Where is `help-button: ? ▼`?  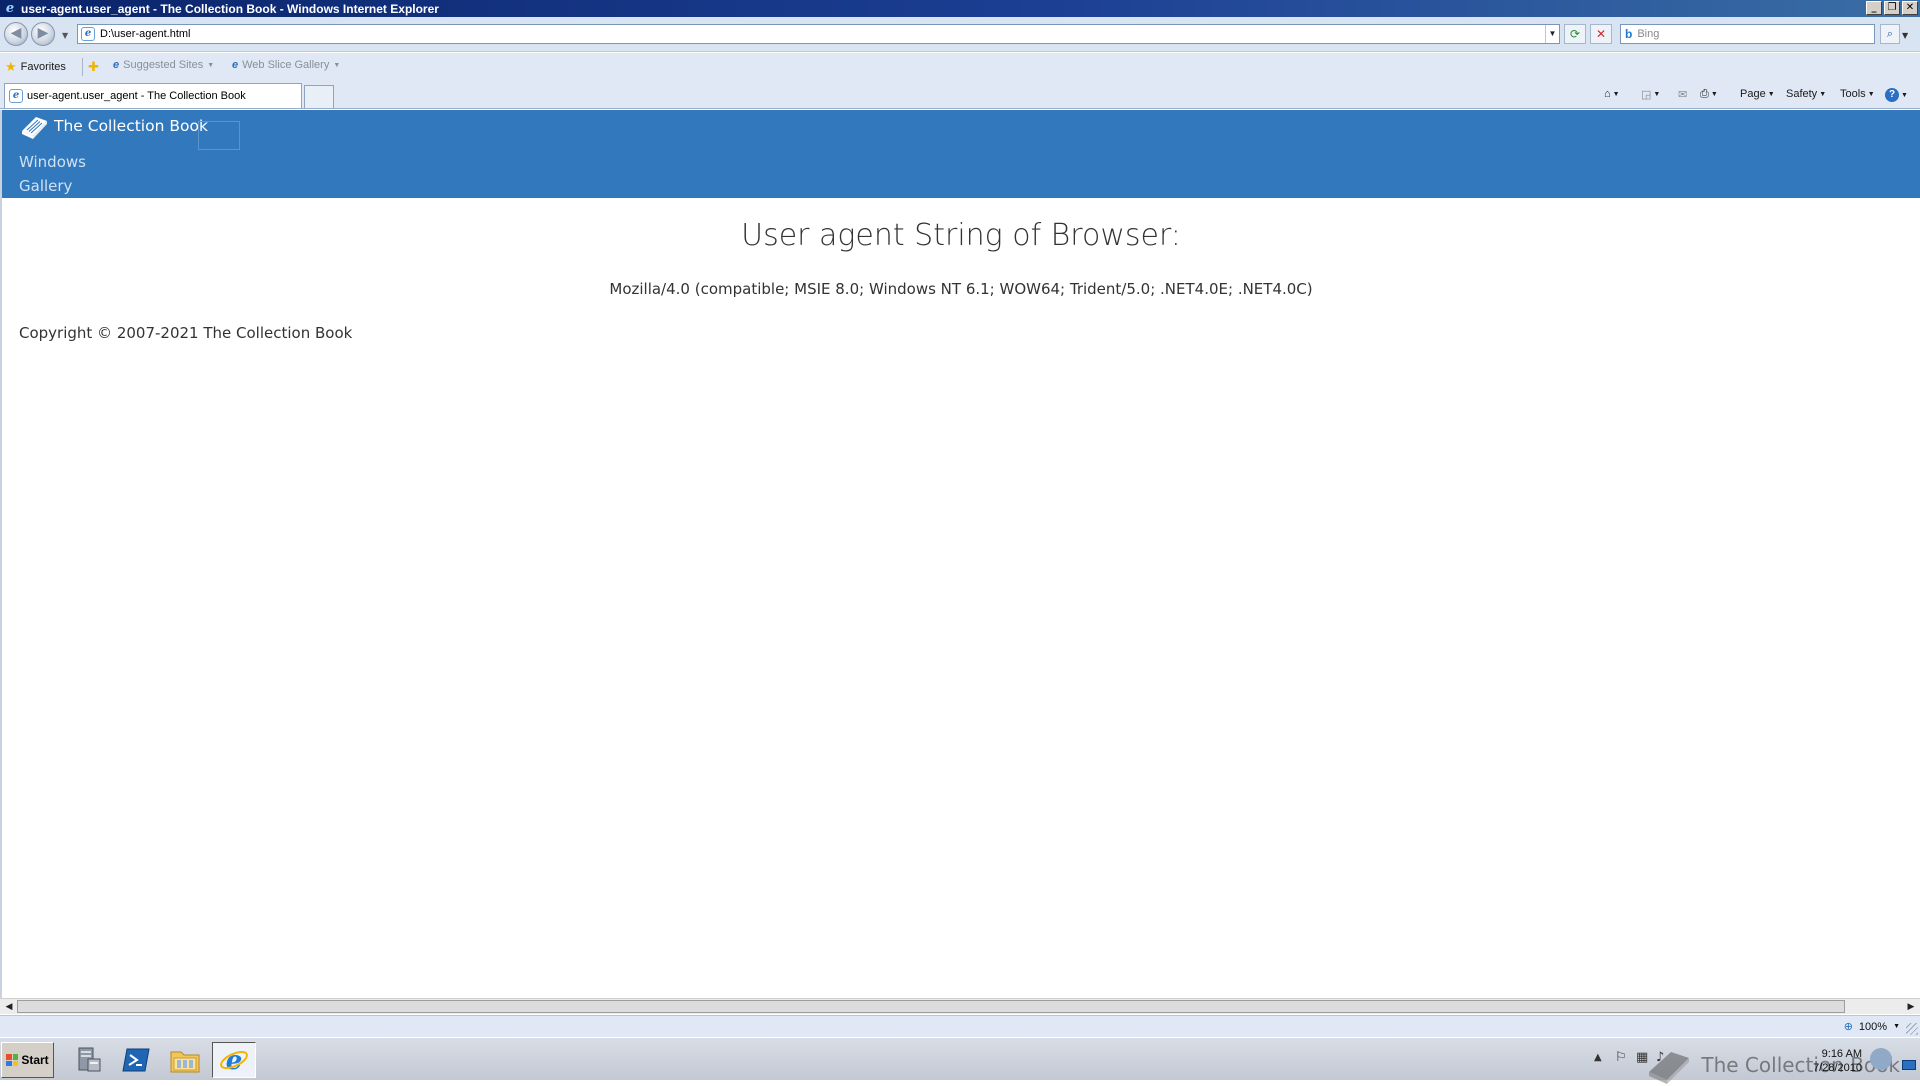
help-button: ? ▼ is located at coordinates (1896, 95).